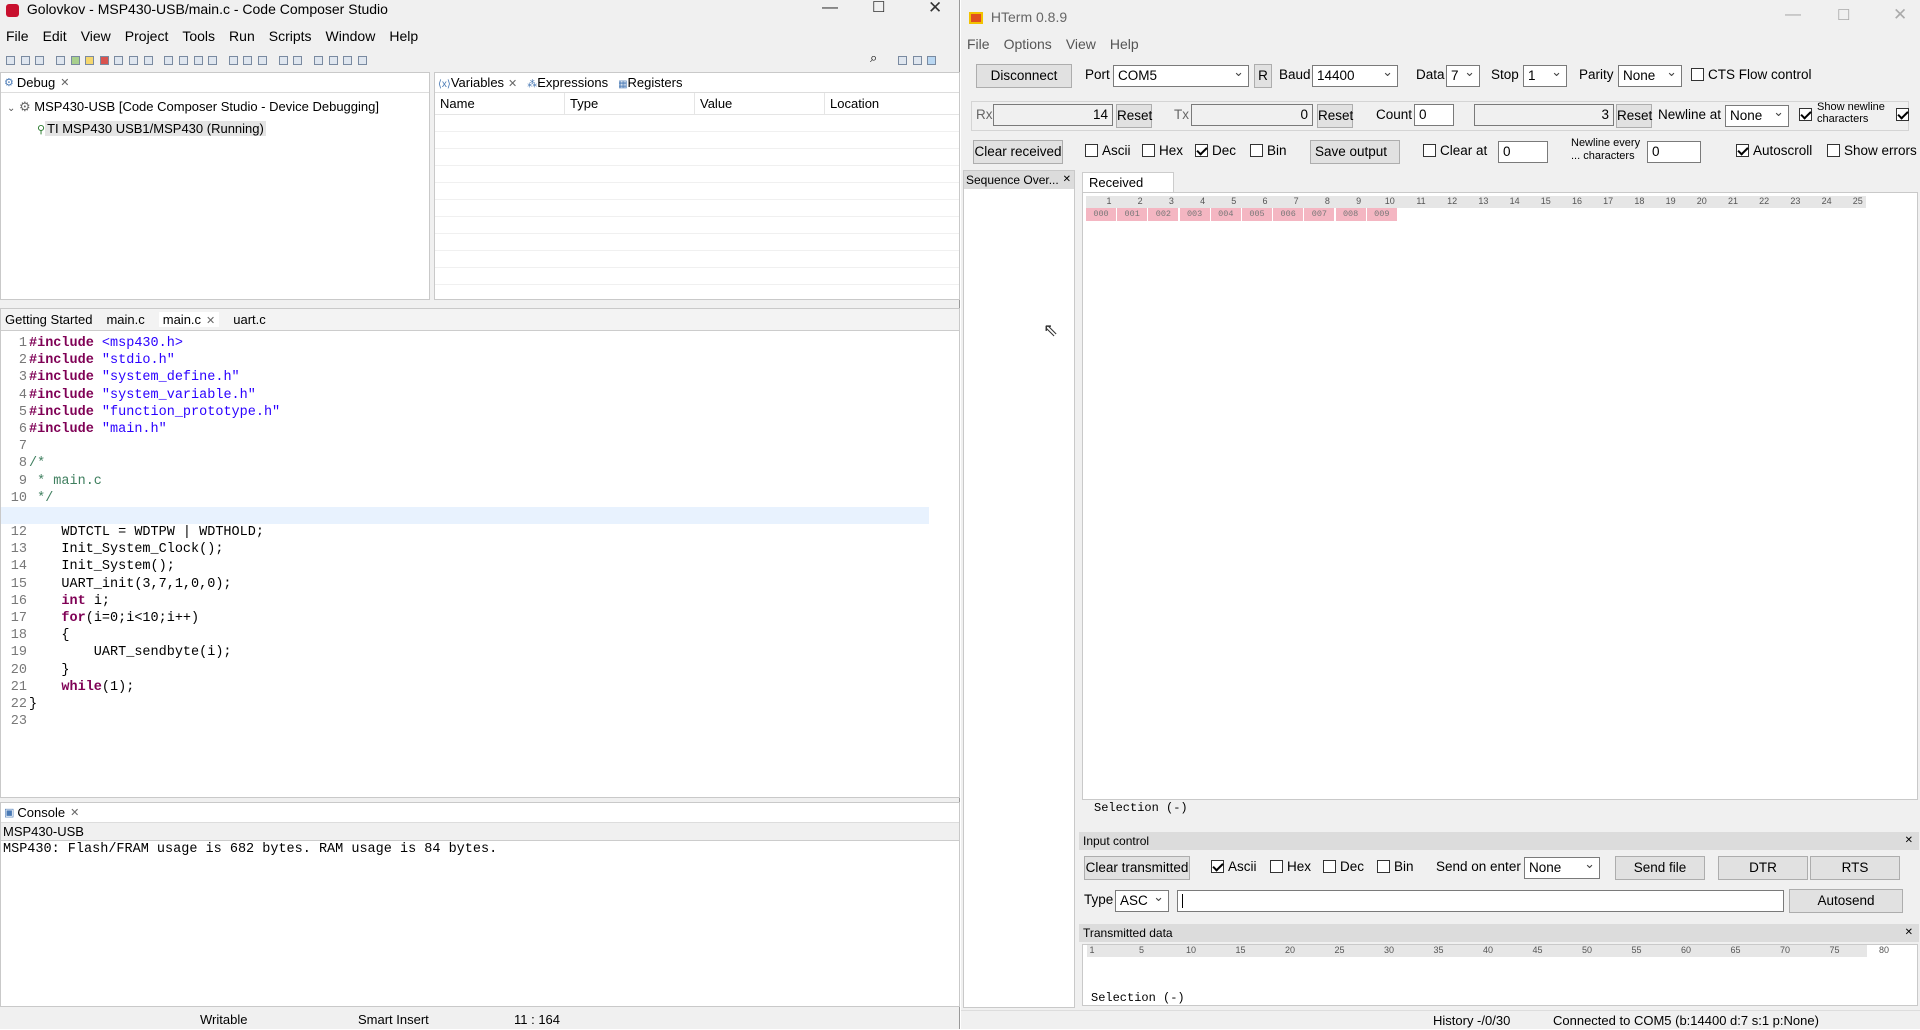  I want to click on code-line: 15 UART_init(3,7,1,0,0);, so click(466, 584).